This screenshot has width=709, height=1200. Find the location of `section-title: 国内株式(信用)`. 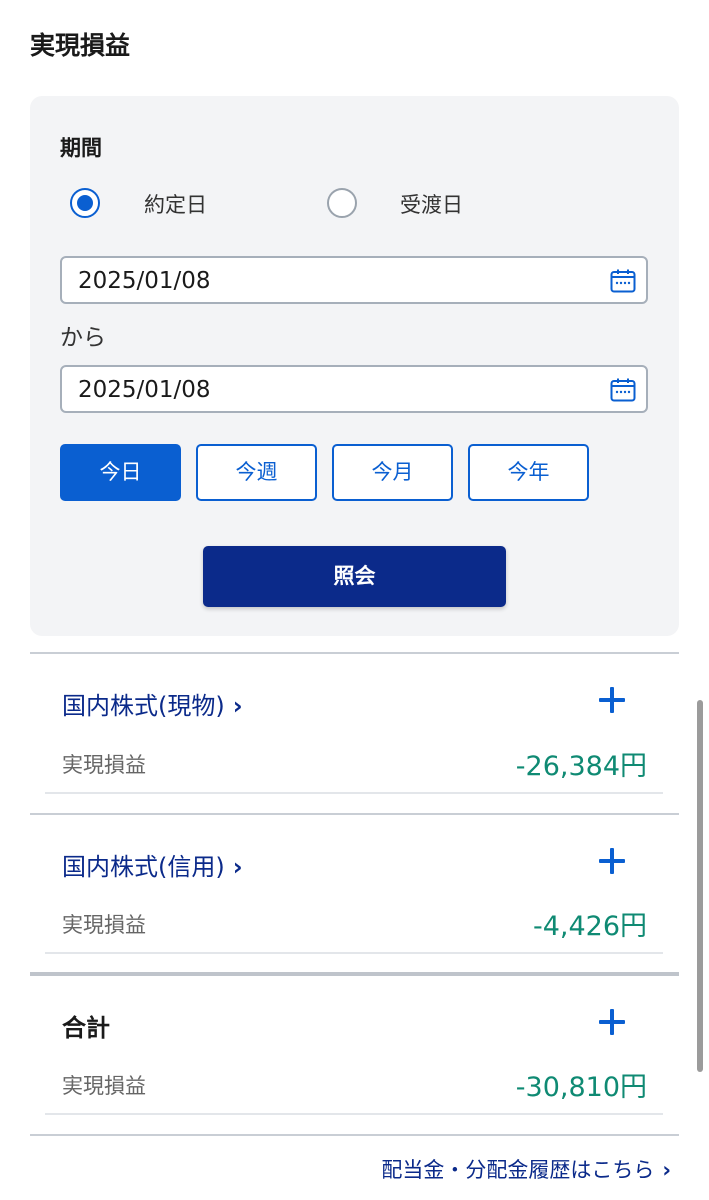

section-title: 国内株式(信用) is located at coordinates (143, 867).